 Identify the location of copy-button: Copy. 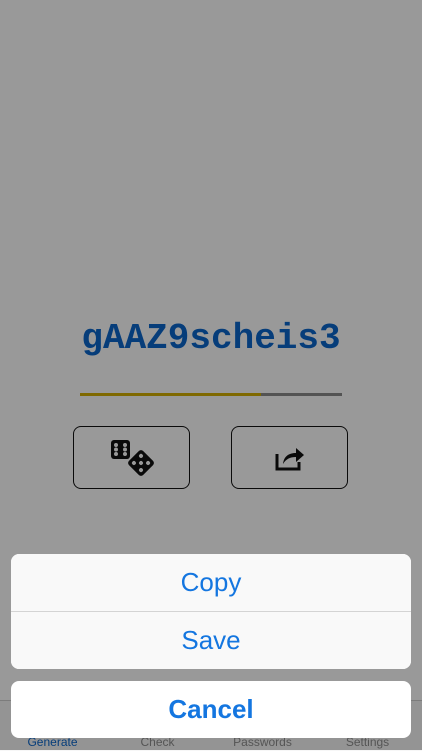
(211, 583).